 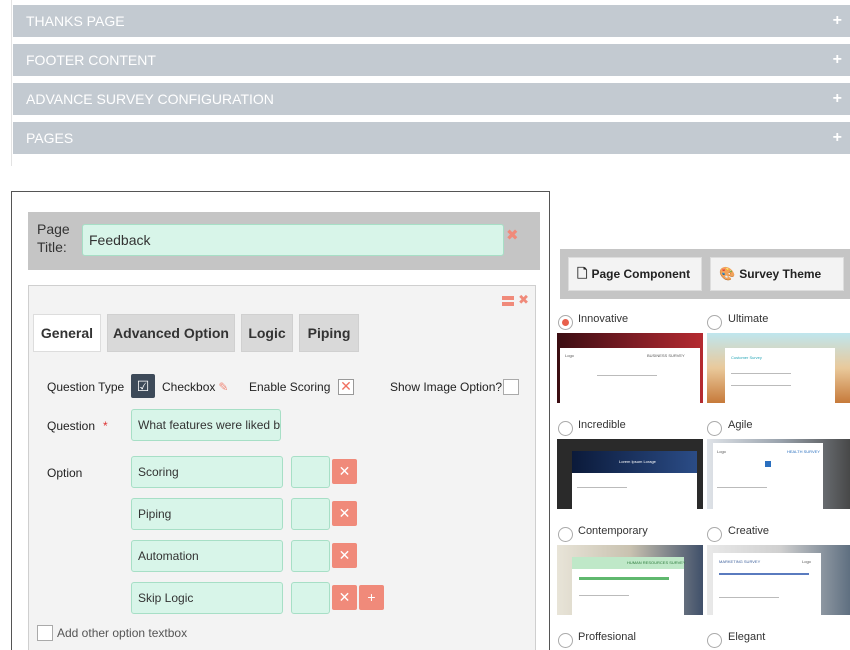 I want to click on theme-radio-agile, so click(x=714, y=428).